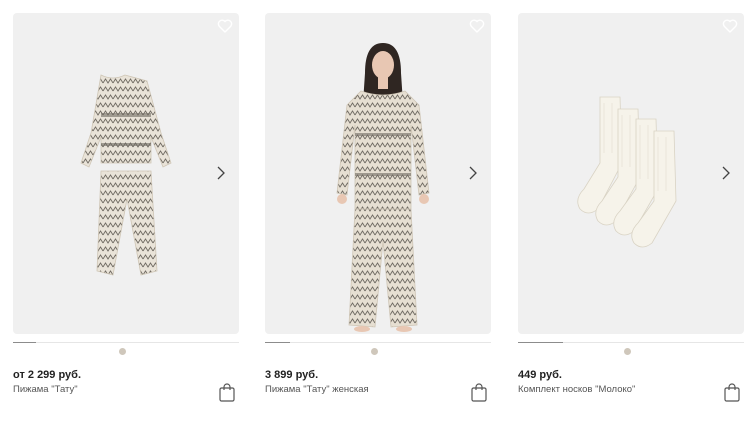 The height and width of the screenshot is (432, 752). I want to click on pajama-kids-image, so click(126, 175).